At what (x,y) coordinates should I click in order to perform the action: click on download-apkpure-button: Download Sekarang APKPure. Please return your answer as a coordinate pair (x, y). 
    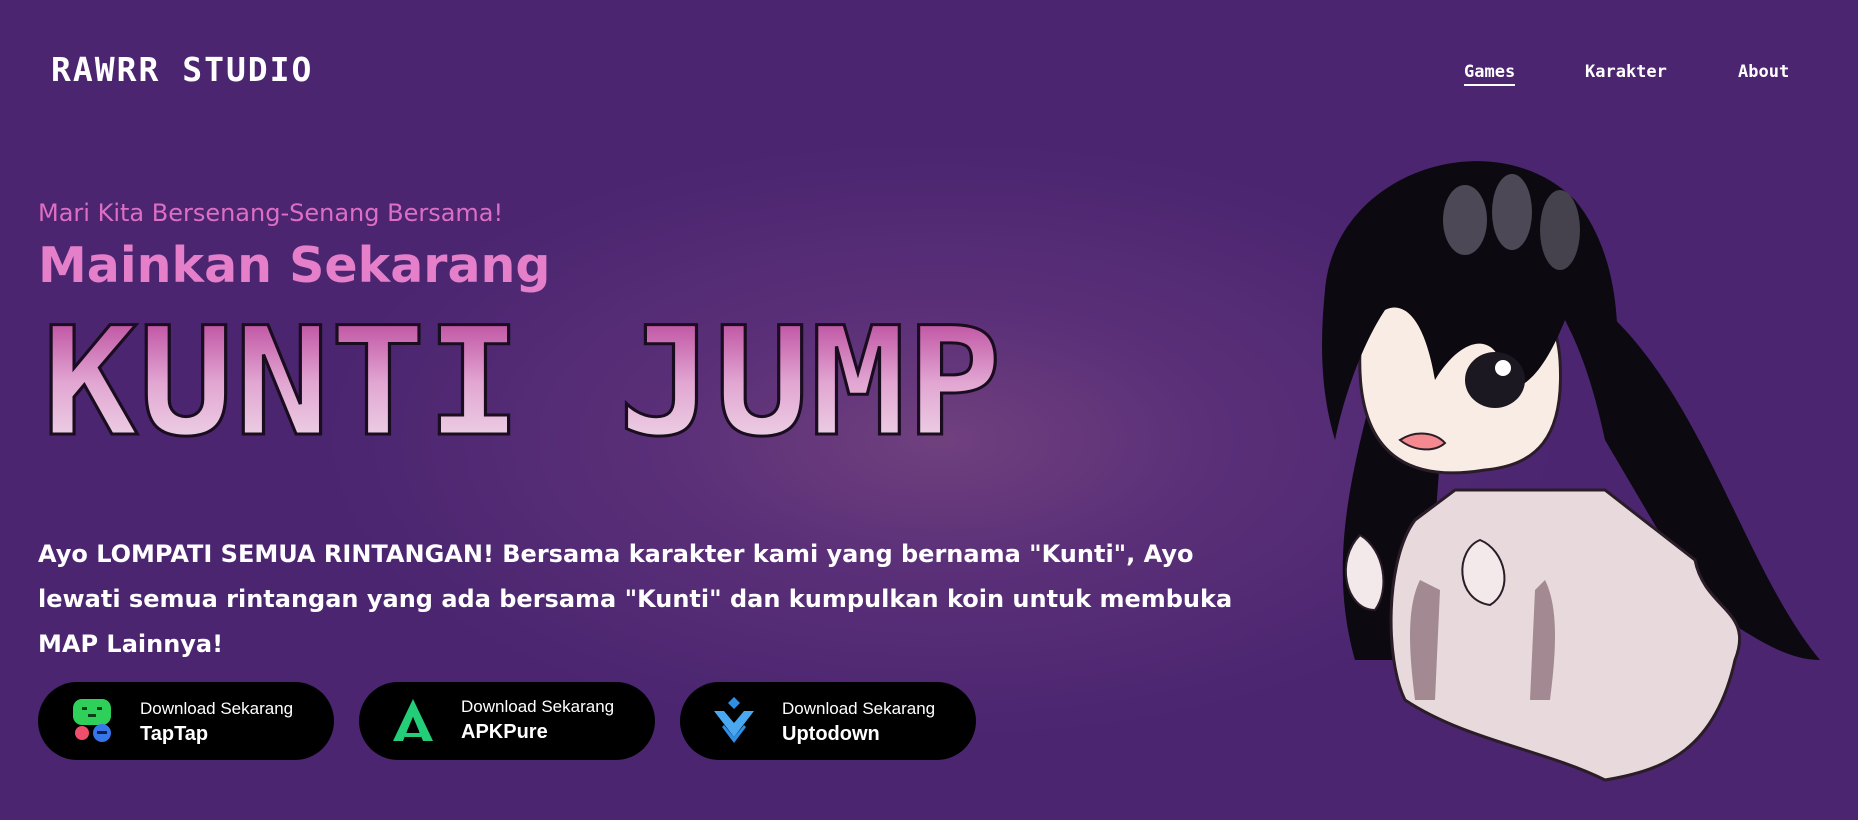
    Looking at the image, I should click on (507, 721).